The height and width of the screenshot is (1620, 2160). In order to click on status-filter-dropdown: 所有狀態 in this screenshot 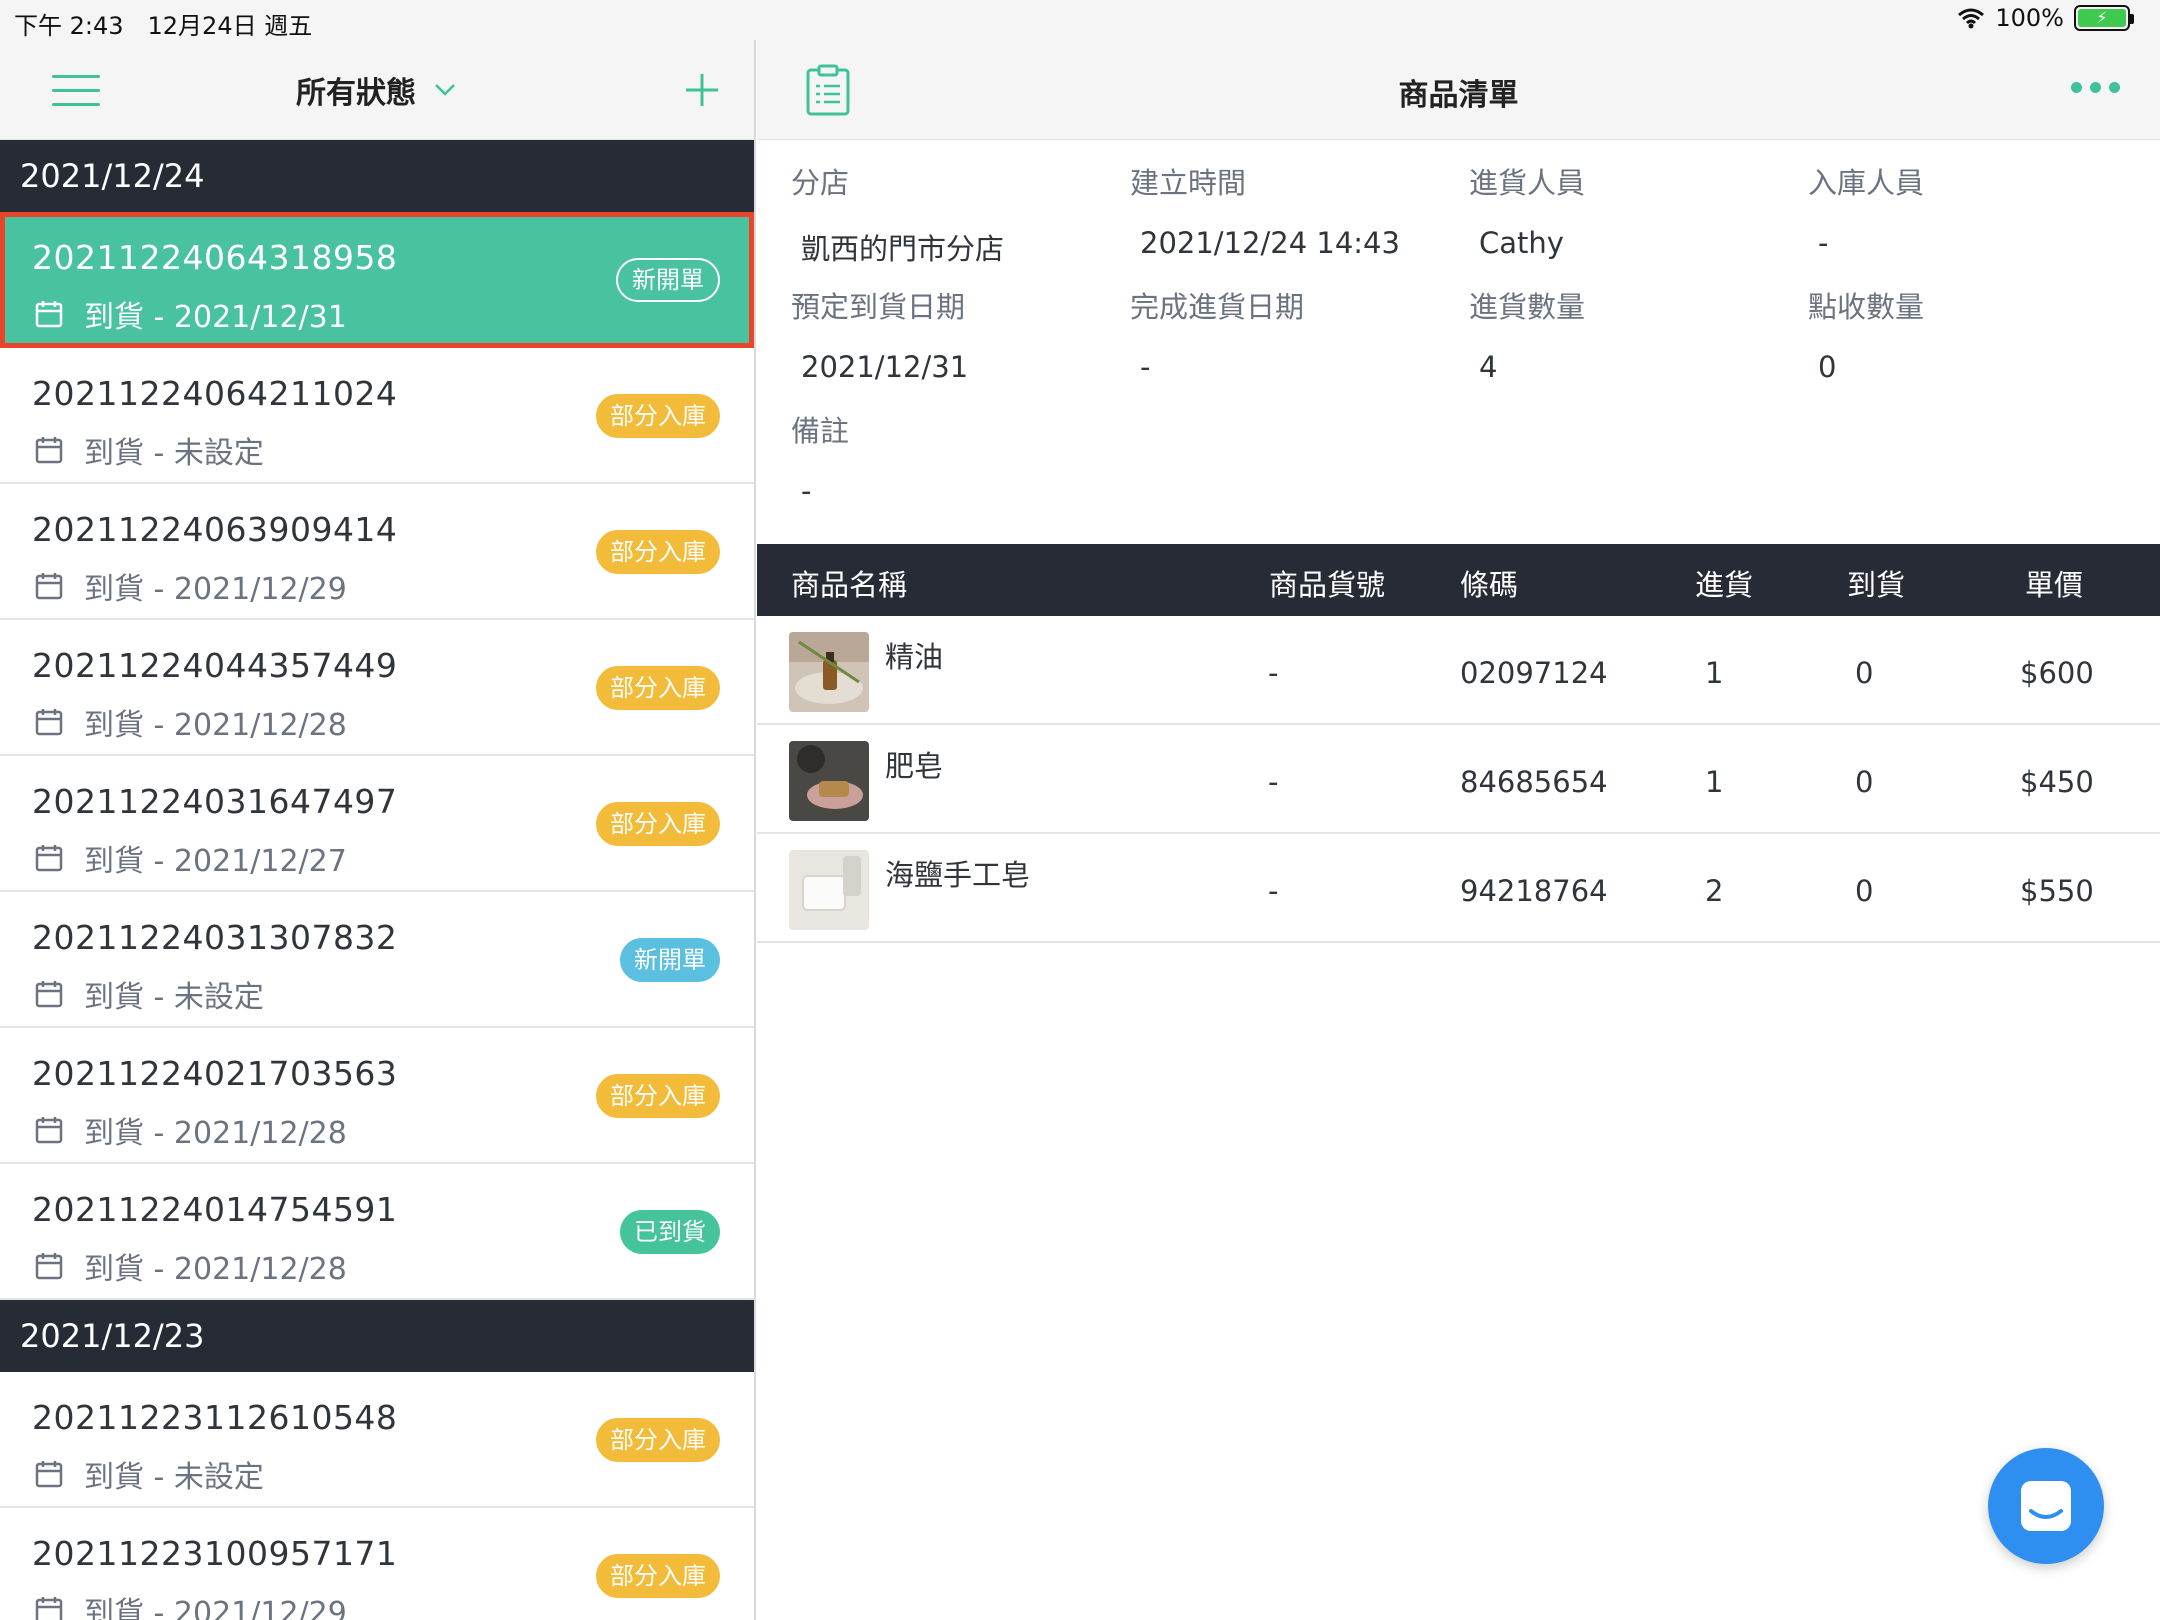, I will do `click(376, 90)`.